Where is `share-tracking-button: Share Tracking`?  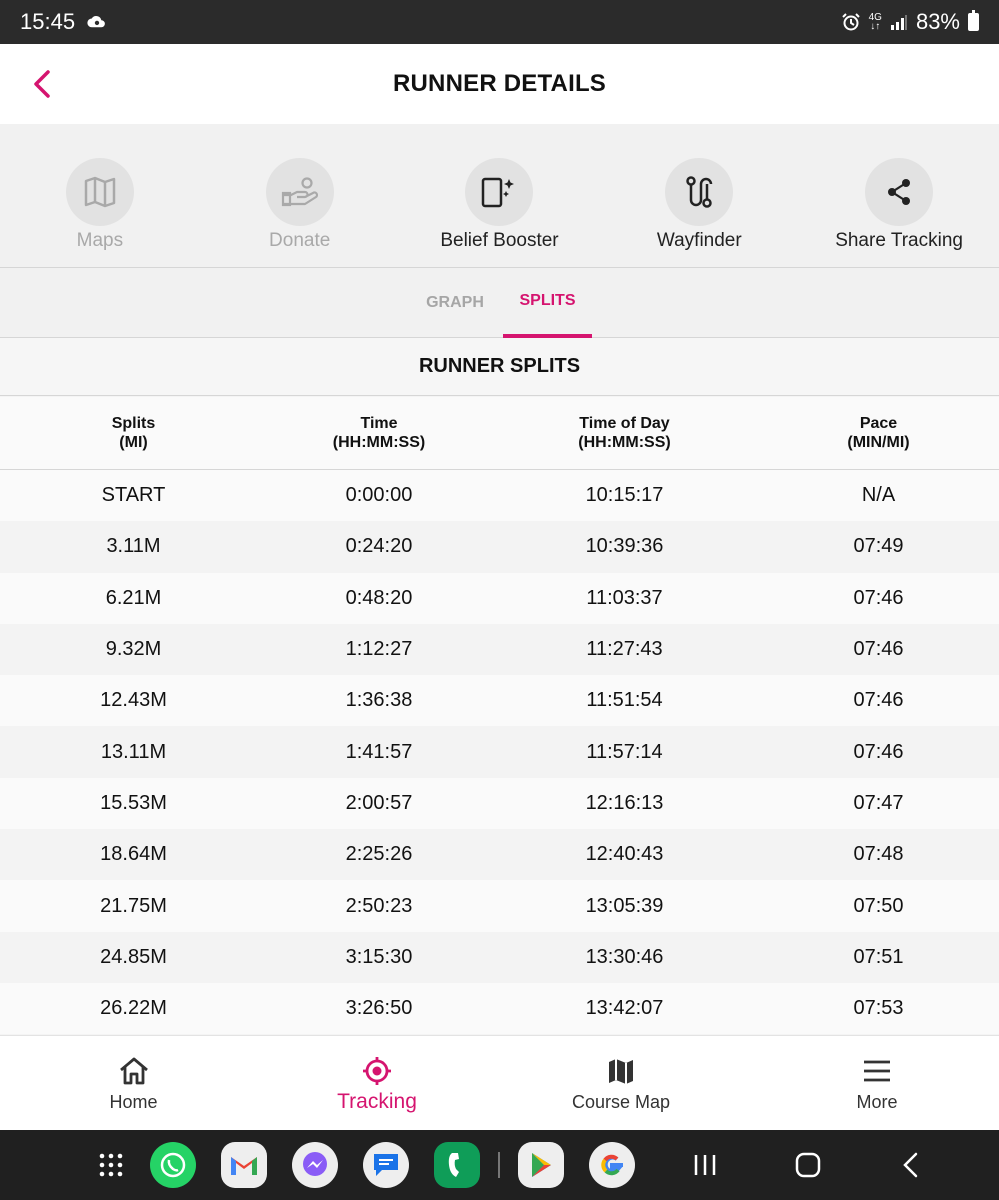
share-tracking-button: Share Tracking is located at coordinates (899, 195).